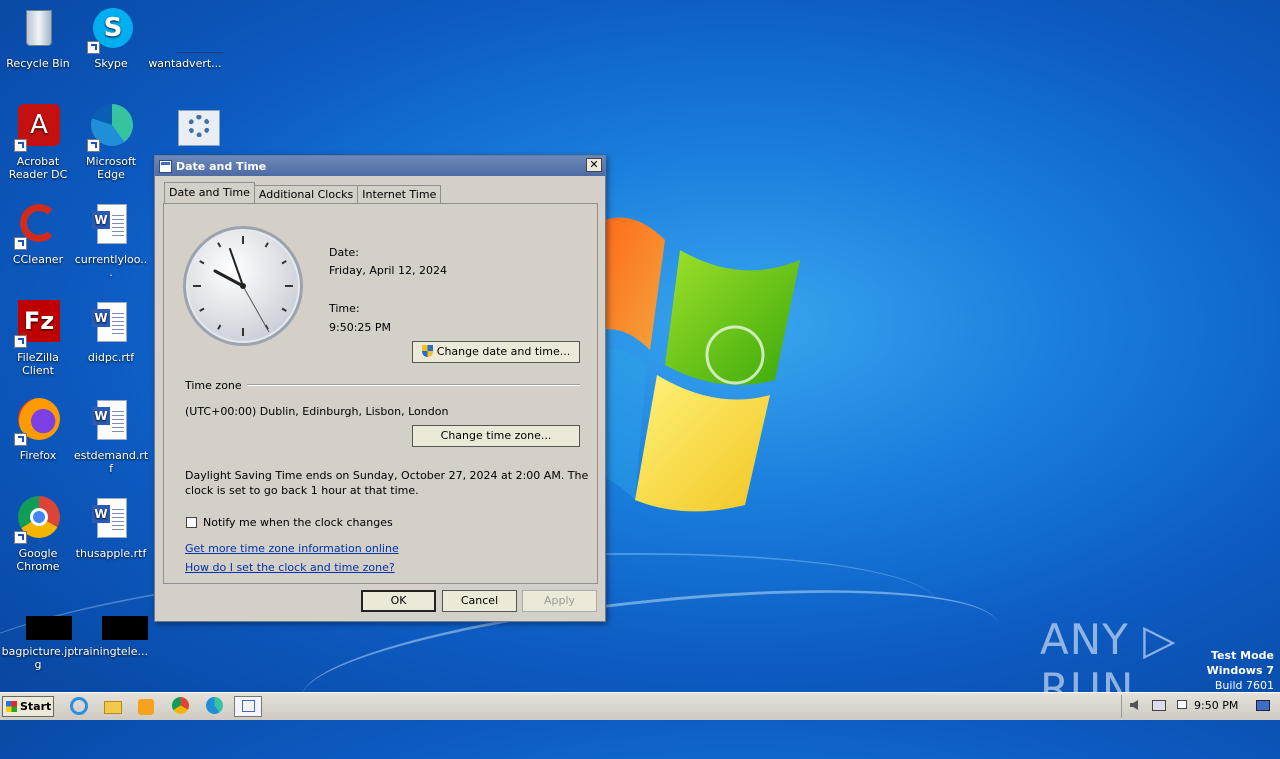 This screenshot has width=1280, height=759. What do you see at coordinates (38, 364) in the screenshot?
I see `desktop-icon-label: FileZilla Client` at bounding box center [38, 364].